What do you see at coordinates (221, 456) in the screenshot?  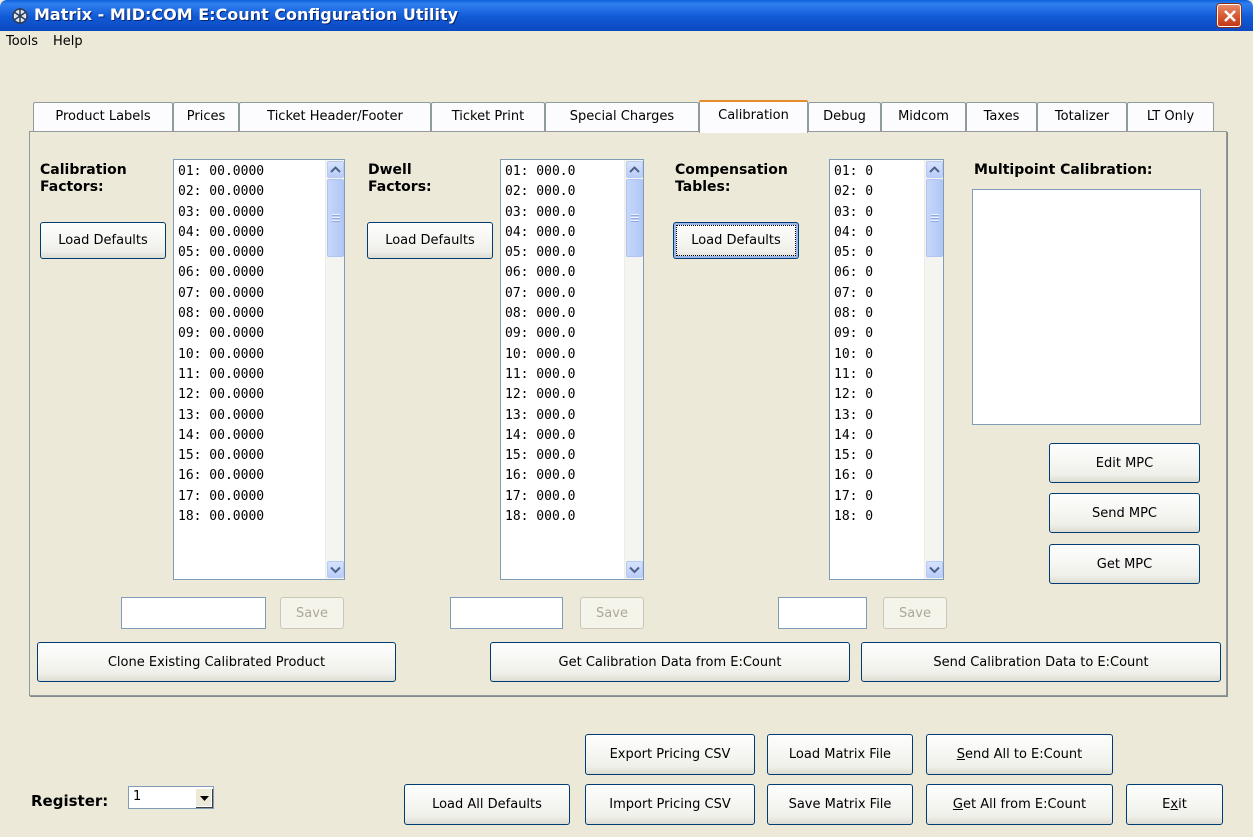 I see `list-item: 15: 00.0000` at bounding box center [221, 456].